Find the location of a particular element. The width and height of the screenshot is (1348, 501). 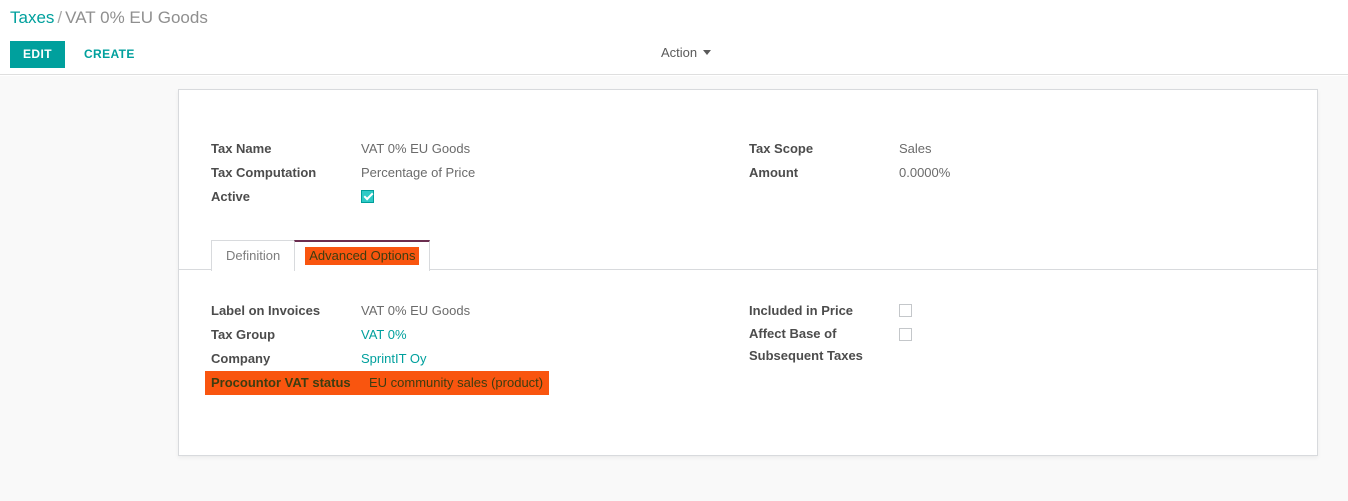

breadcrumb-parent-link: Taxes is located at coordinates (32, 17).